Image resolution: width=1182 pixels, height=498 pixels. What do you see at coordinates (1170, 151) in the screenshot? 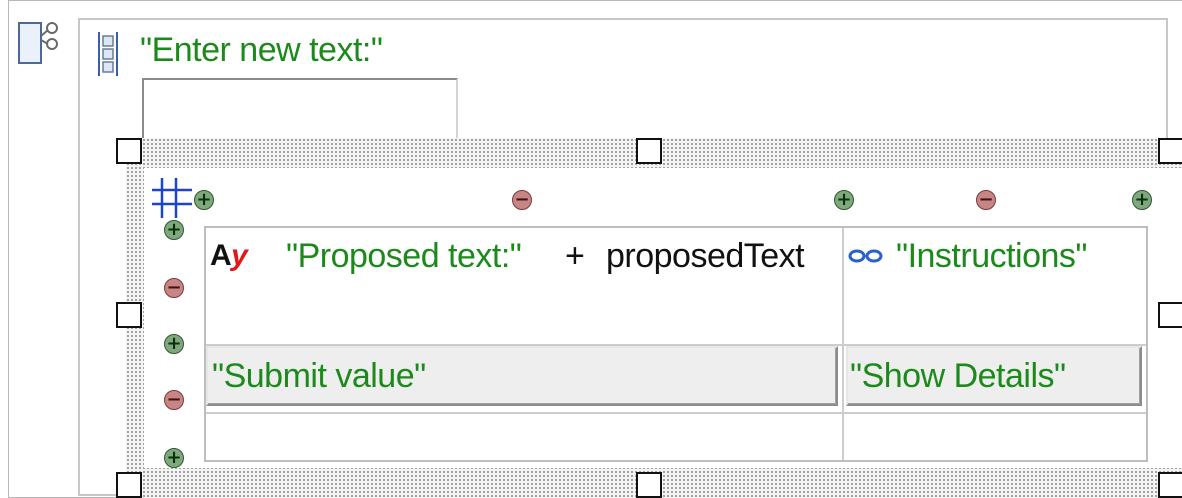
I see `resize-handle-top-right` at bounding box center [1170, 151].